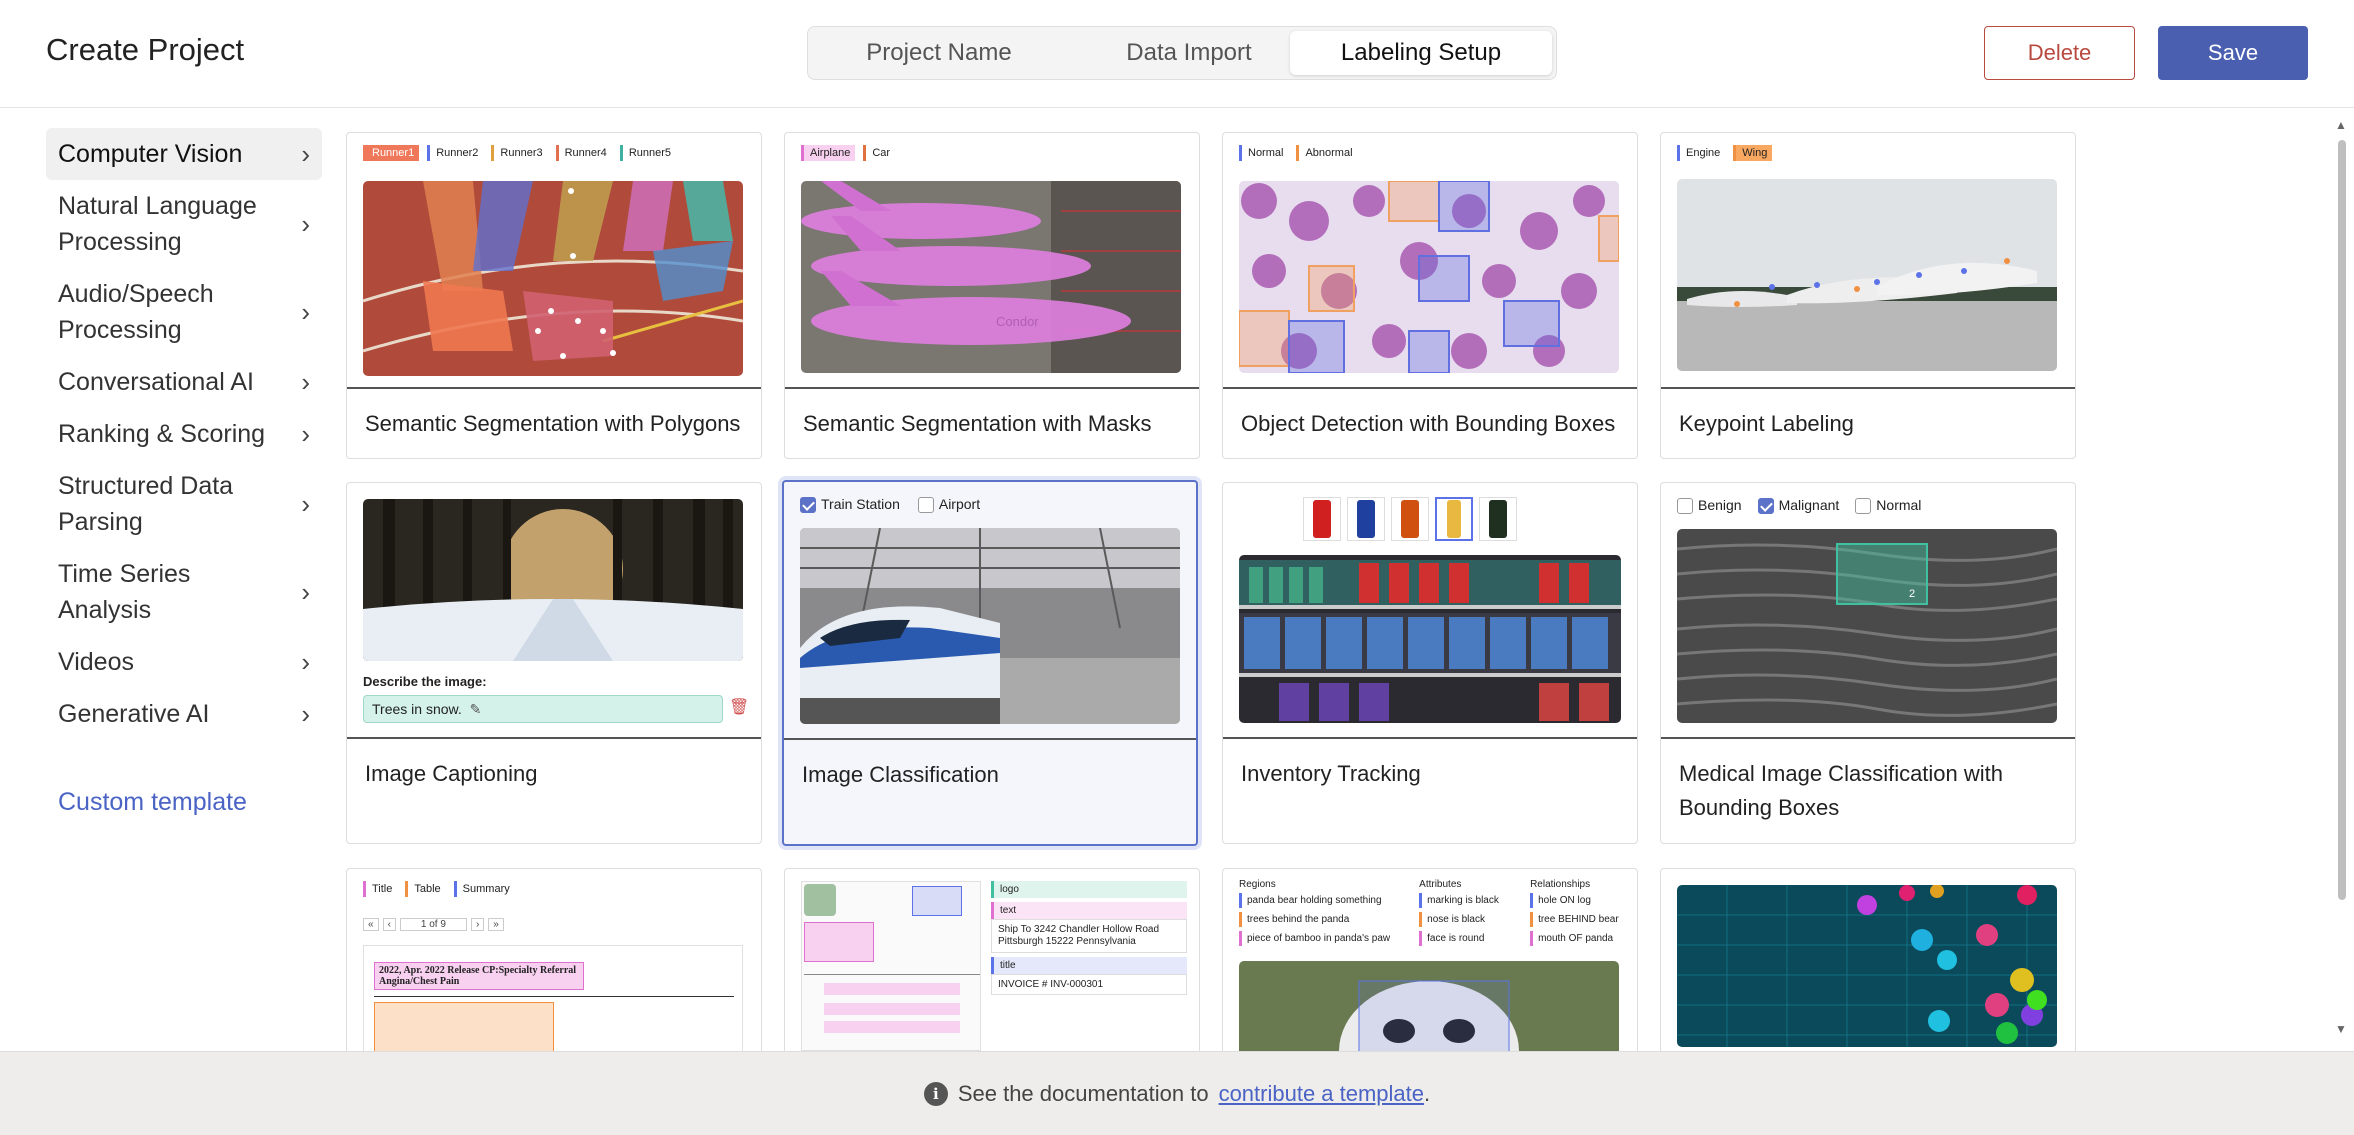 This screenshot has height=1135, width=2354. Describe the element at coordinates (848, 153) in the screenshot. I see `label-tags: Airplane Car` at that location.